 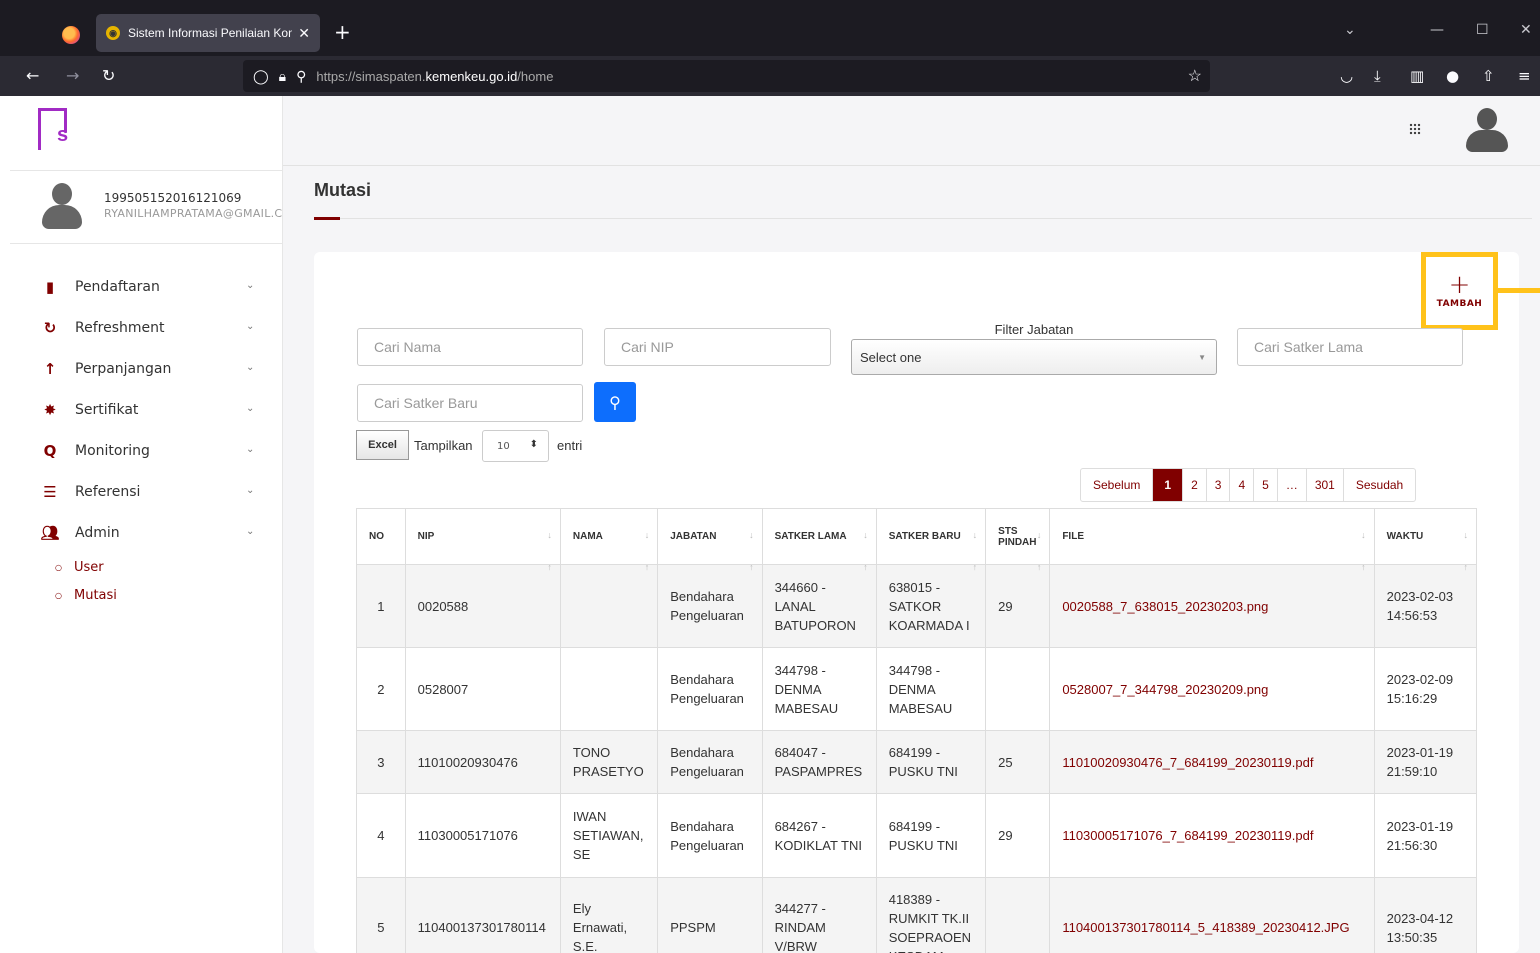 What do you see at coordinates (1202, 357) in the screenshot?
I see `caret-down-icon: ▼` at bounding box center [1202, 357].